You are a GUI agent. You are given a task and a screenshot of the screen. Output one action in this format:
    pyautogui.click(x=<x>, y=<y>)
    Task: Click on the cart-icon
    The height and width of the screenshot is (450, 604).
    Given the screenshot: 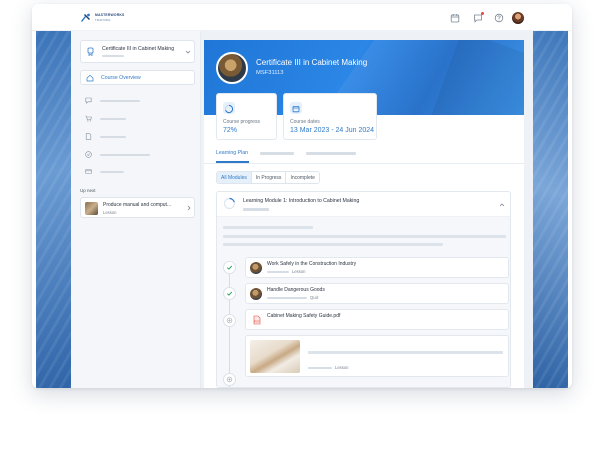 What is the action you would take?
    pyautogui.click(x=88, y=118)
    